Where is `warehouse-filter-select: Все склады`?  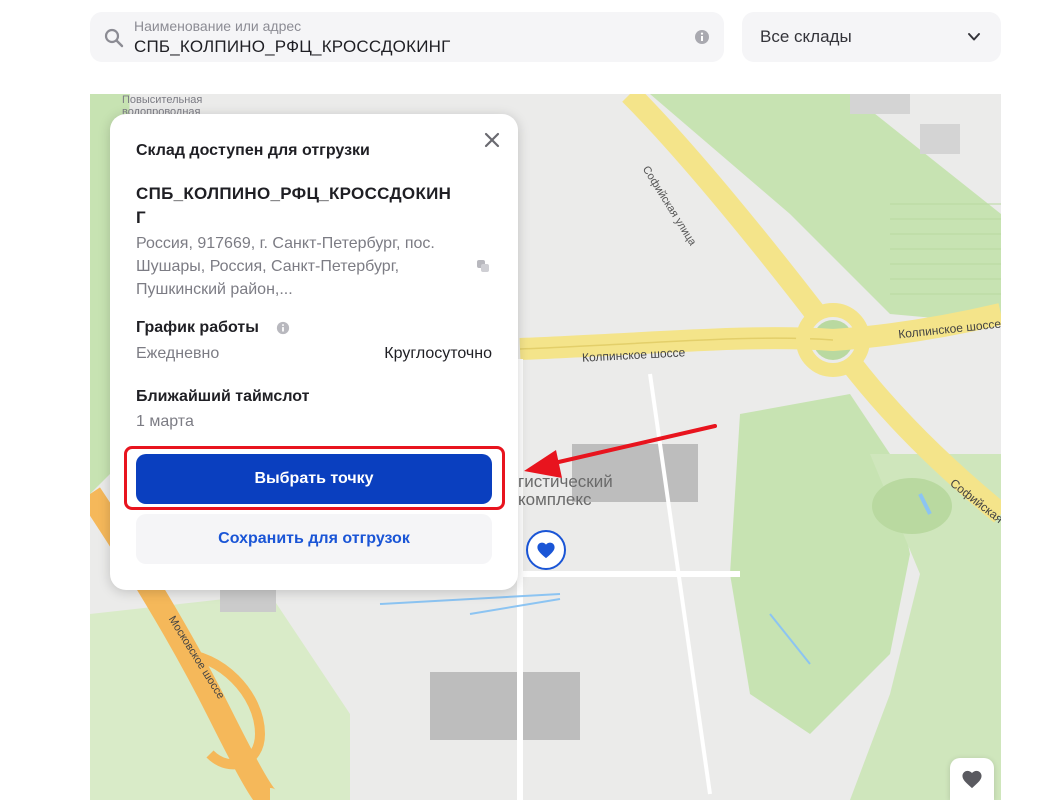
warehouse-filter-select: Все склады is located at coordinates (871, 37).